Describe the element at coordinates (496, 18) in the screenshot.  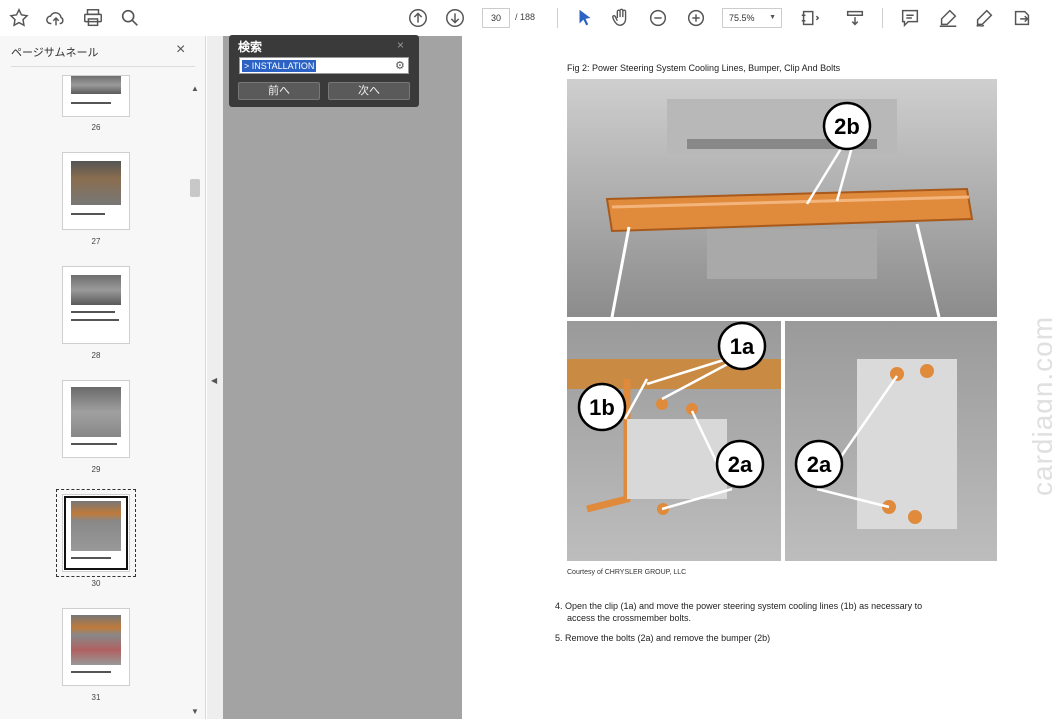
I see `page-number-input: 30` at that location.